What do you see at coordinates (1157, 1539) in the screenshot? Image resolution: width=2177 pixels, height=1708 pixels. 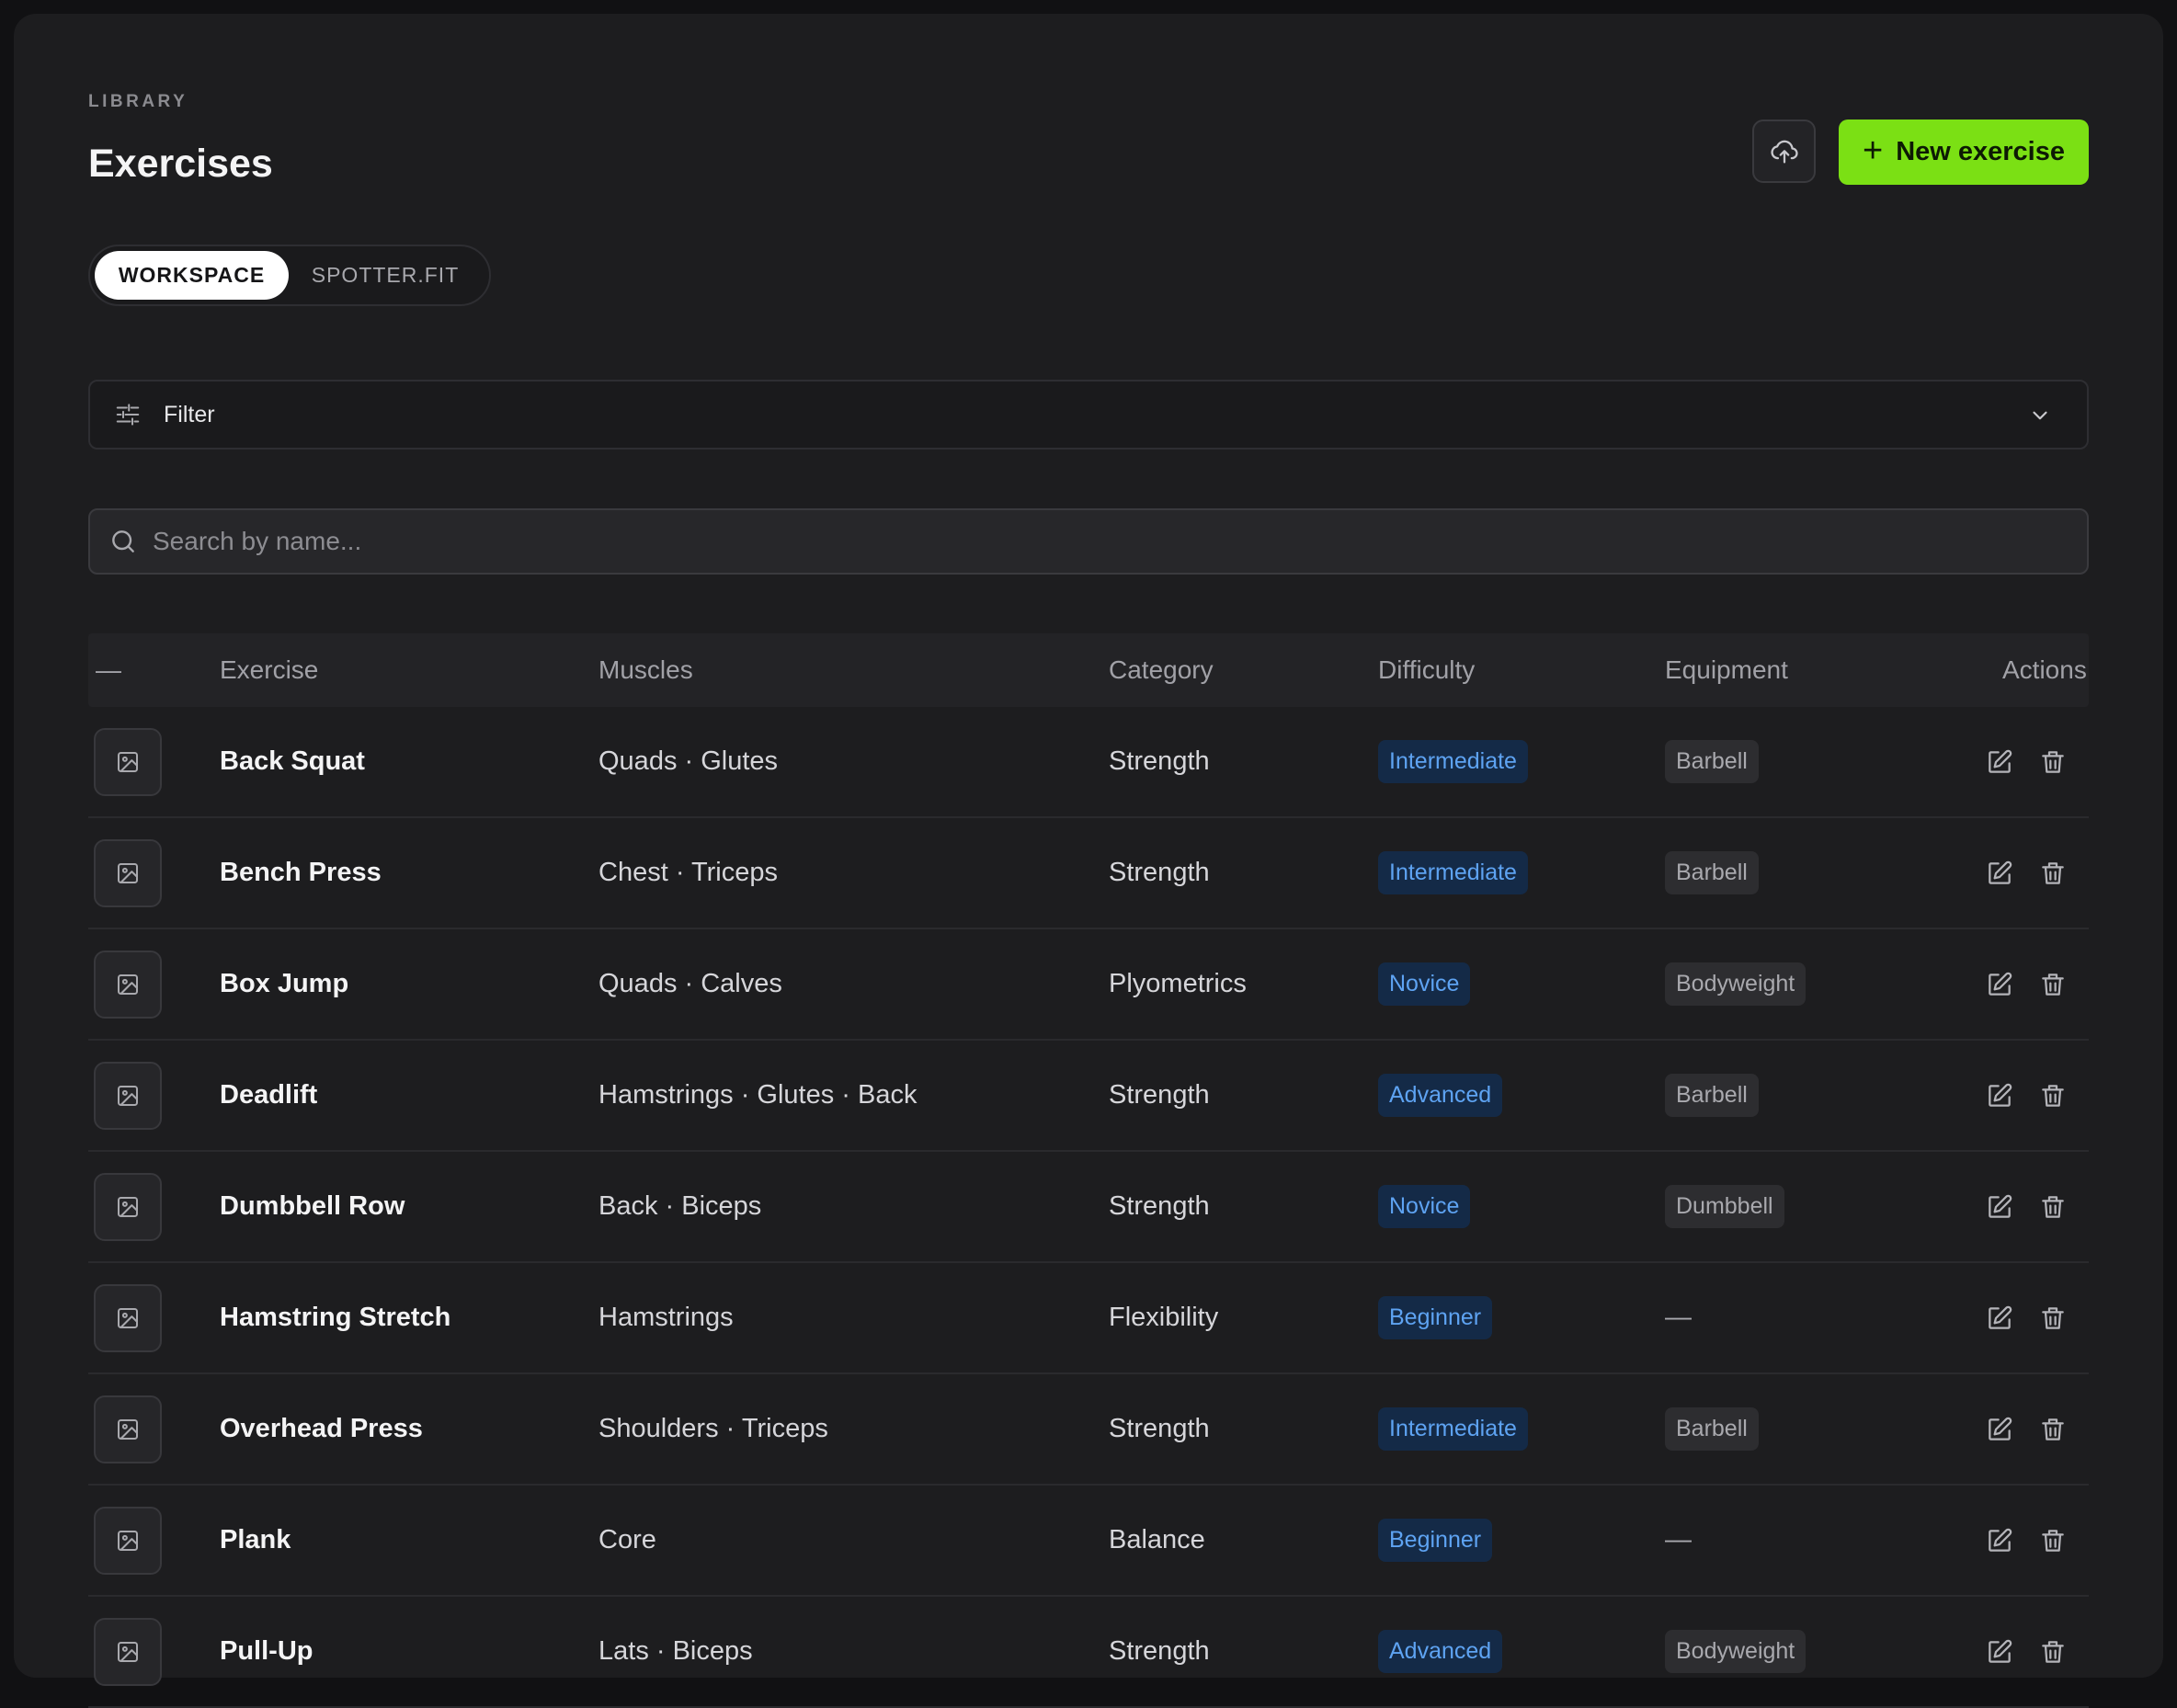 I see `category-text: Balance` at bounding box center [1157, 1539].